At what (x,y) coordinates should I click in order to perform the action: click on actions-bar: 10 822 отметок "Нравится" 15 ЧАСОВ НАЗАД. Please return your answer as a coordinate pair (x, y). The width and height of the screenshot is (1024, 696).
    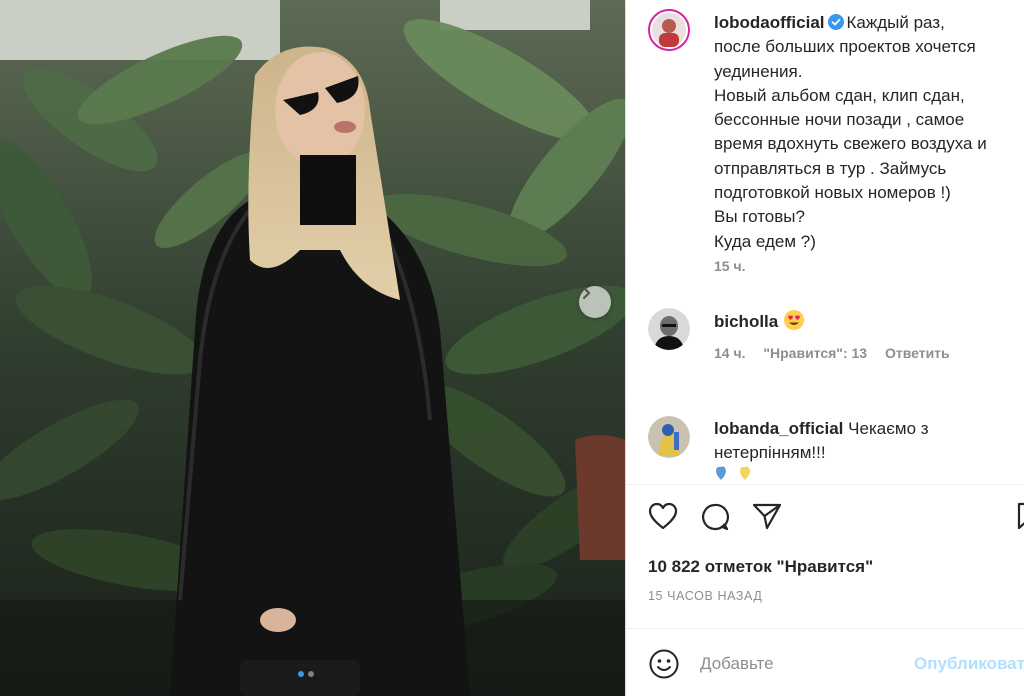
    Looking at the image, I should click on (825, 556).